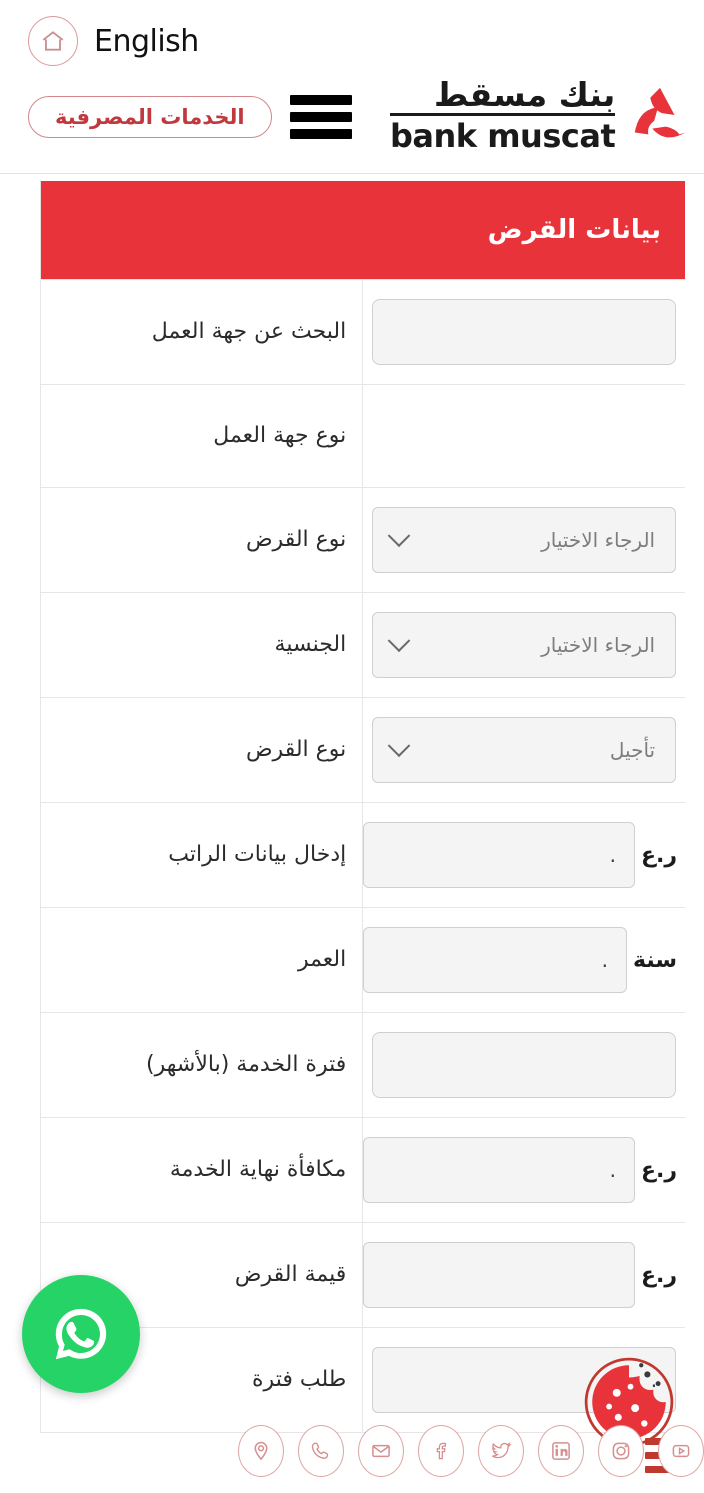 The image size is (704, 1493). I want to click on table-row: ر.ع قيمة القرض, so click(362, 1275).